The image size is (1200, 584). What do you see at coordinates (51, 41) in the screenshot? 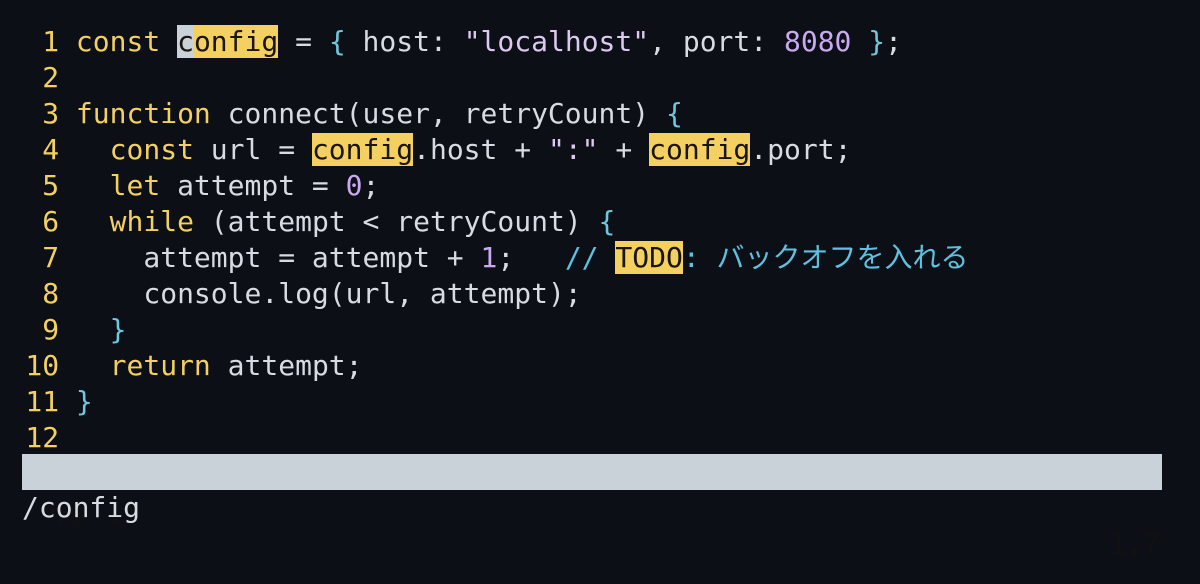
I see `line-number: 1` at bounding box center [51, 41].